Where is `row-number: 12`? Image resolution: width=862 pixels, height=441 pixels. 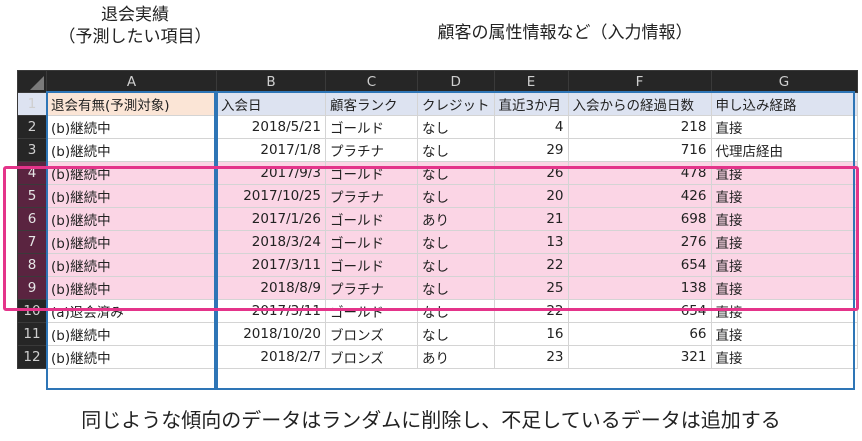
row-number: 12 is located at coordinates (32, 357).